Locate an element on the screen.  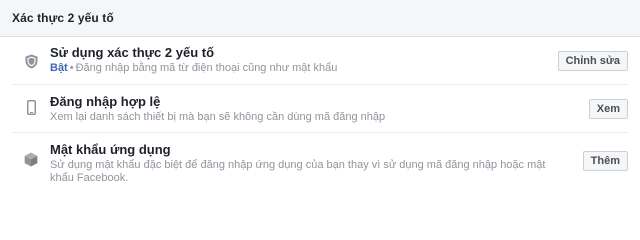
setting-title: Mật khẩu ứng dụng is located at coordinates (110, 149).